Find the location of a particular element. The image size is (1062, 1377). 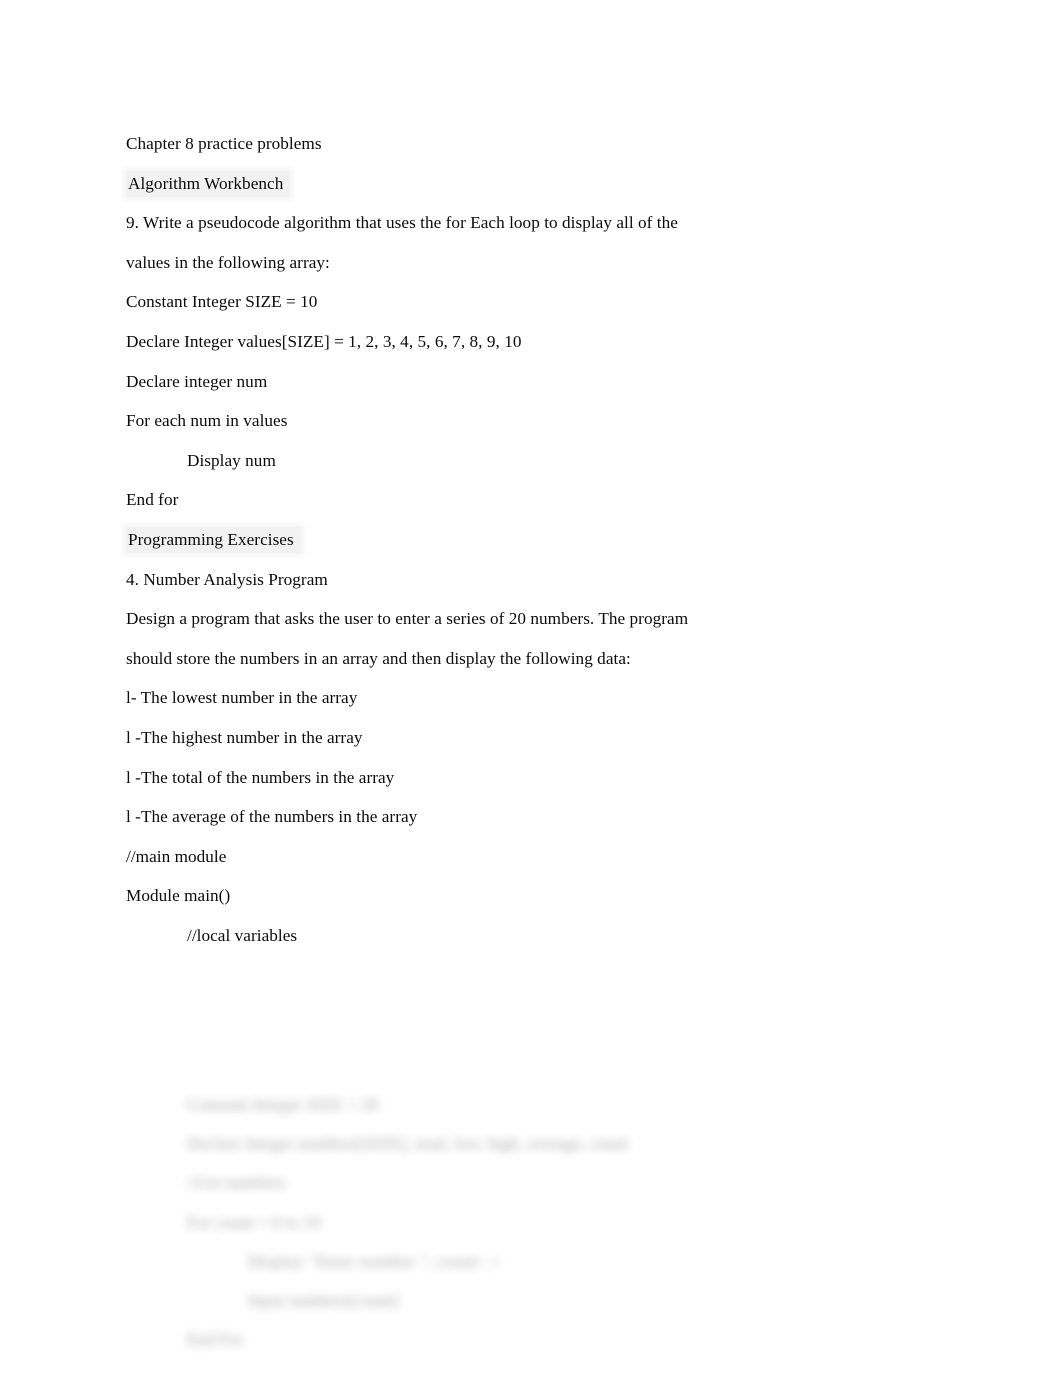

heading-algorithm-workbench: Algorithm Workbench is located at coordinates (536, 184).